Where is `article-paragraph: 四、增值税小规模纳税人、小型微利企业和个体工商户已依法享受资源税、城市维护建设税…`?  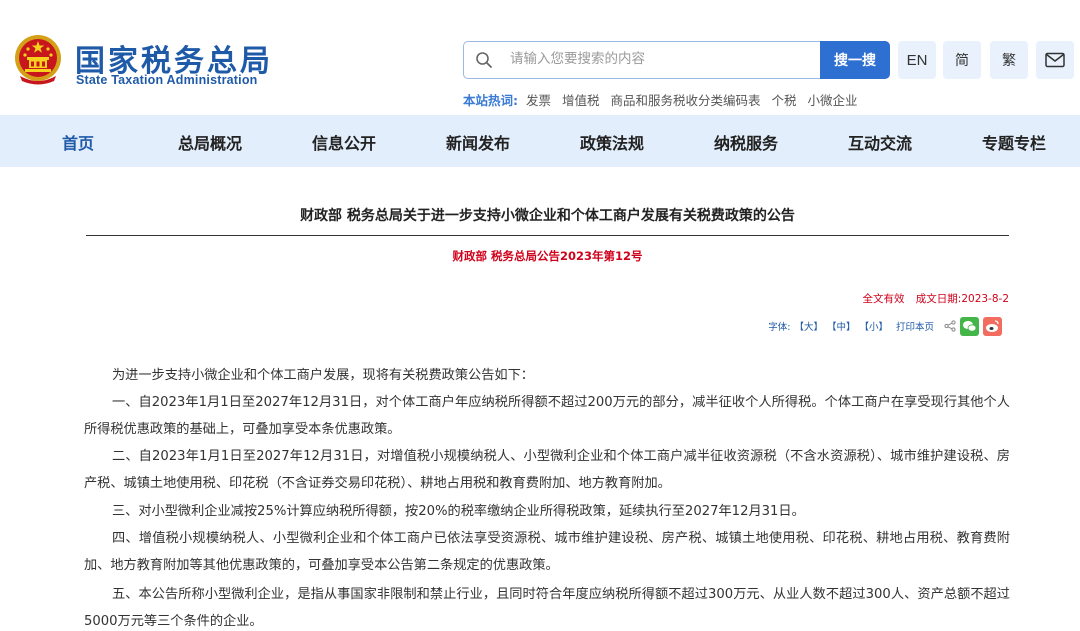 article-paragraph: 四、增值税小规模纳税人、小型微利企业和个体工商户已依法享受资源税、城市维护建设税… is located at coordinates (547, 552).